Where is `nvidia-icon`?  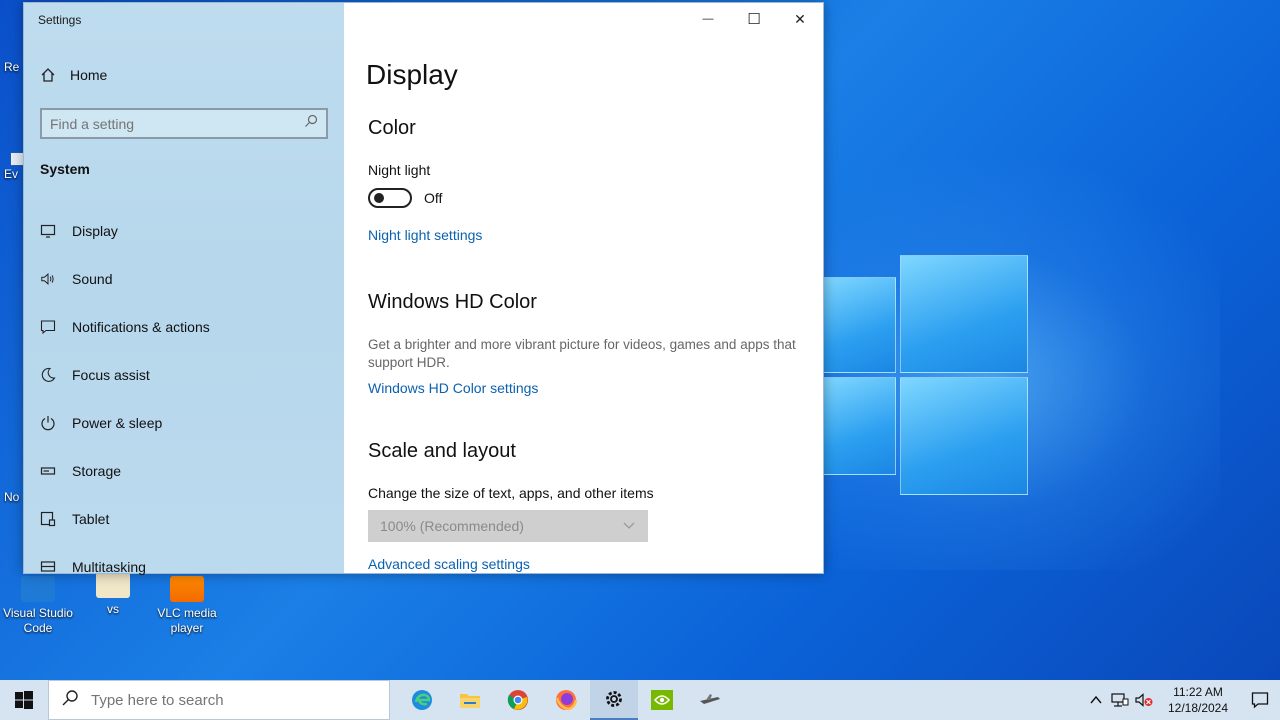
nvidia-icon is located at coordinates (662, 700).